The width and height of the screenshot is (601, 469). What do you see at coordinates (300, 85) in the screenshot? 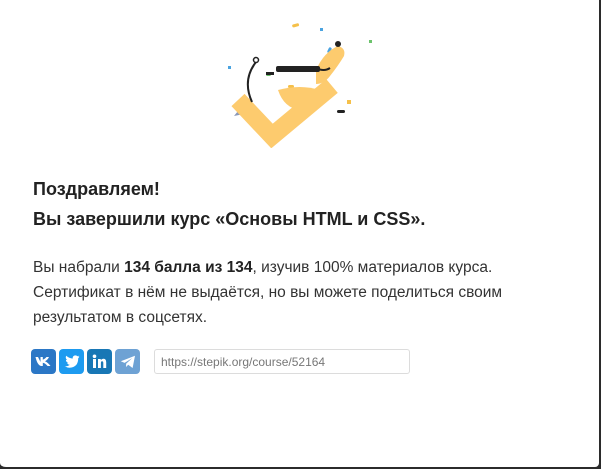
I see `success-checkmark-dog-illustration` at bounding box center [300, 85].